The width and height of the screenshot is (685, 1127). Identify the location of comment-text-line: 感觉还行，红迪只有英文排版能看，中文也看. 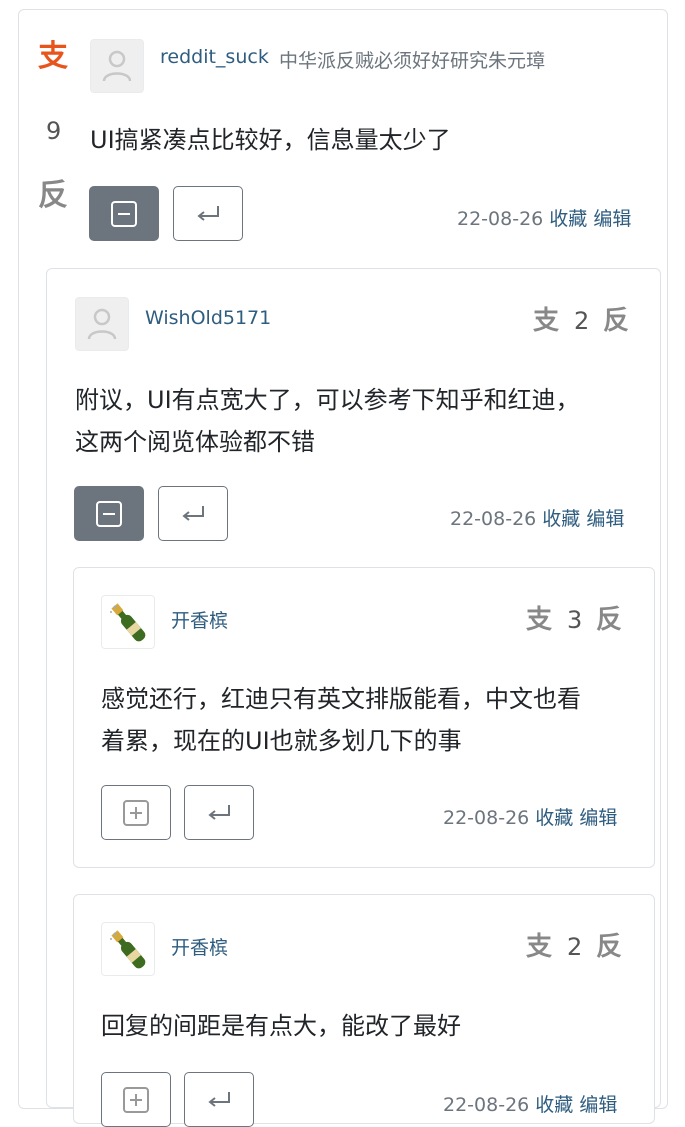
(341, 699).